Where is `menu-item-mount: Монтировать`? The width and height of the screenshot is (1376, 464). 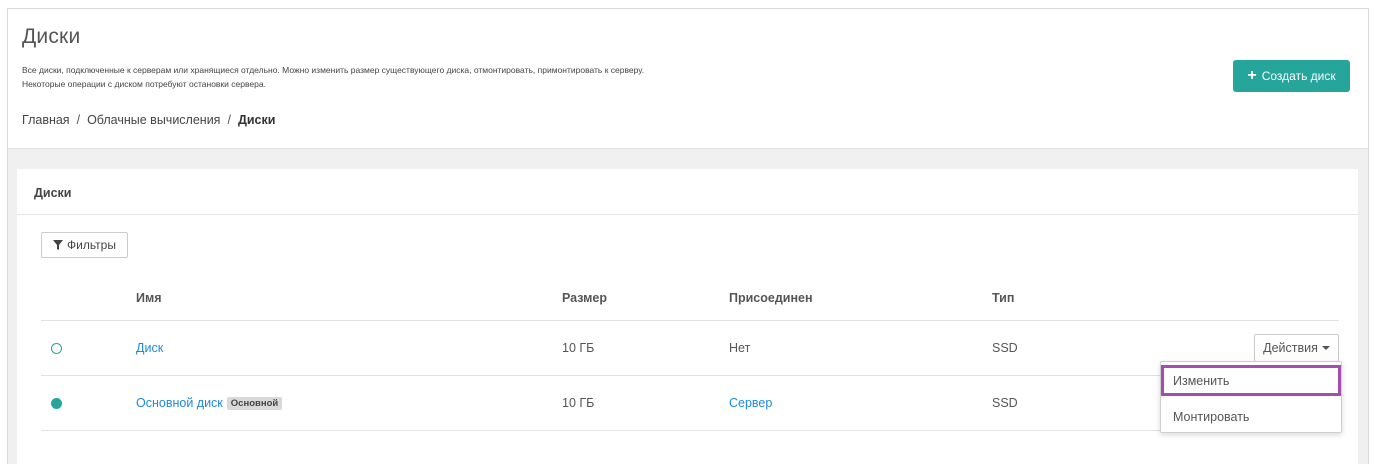
menu-item-mount: Монтировать is located at coordinates (1251, 417).